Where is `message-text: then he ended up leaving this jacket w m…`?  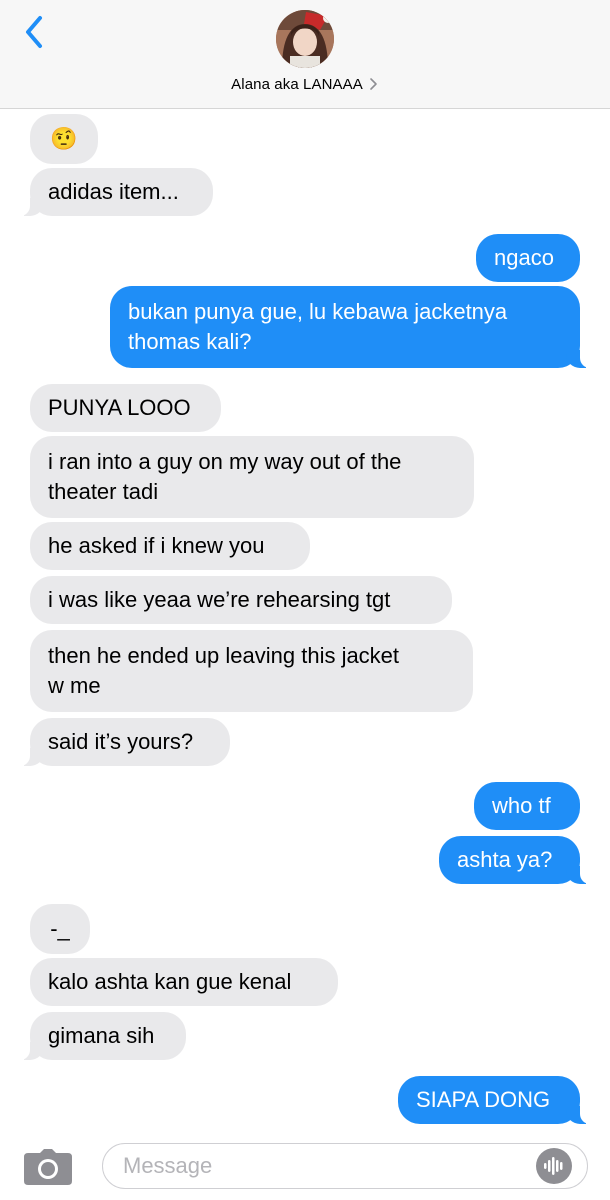 message-text: then he ended up leaving this jacket w m… is located at coordinates (224, 670).